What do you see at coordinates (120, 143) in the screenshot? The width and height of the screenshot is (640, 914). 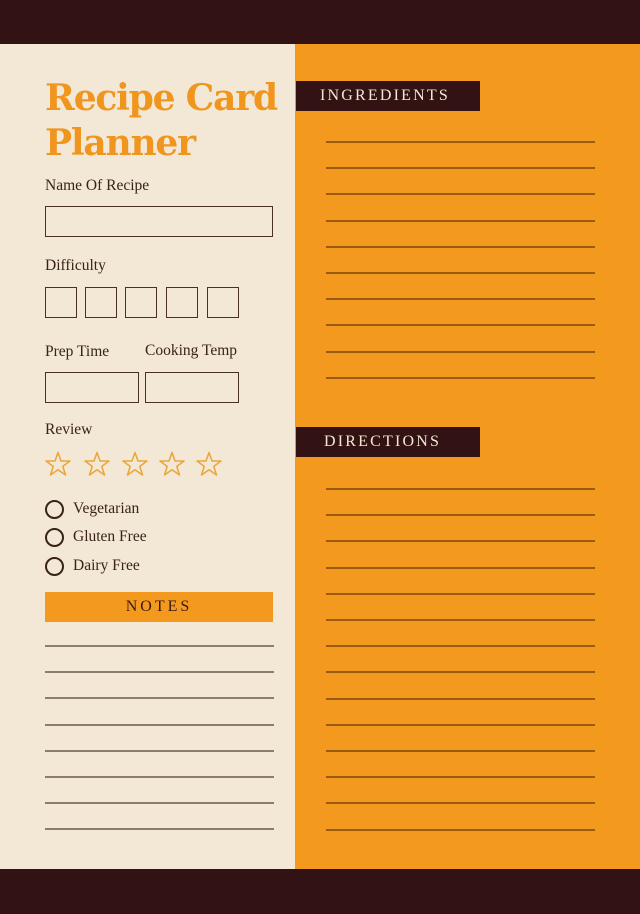 I see `title-line-2: Planner` at bounding box center [120, 143].